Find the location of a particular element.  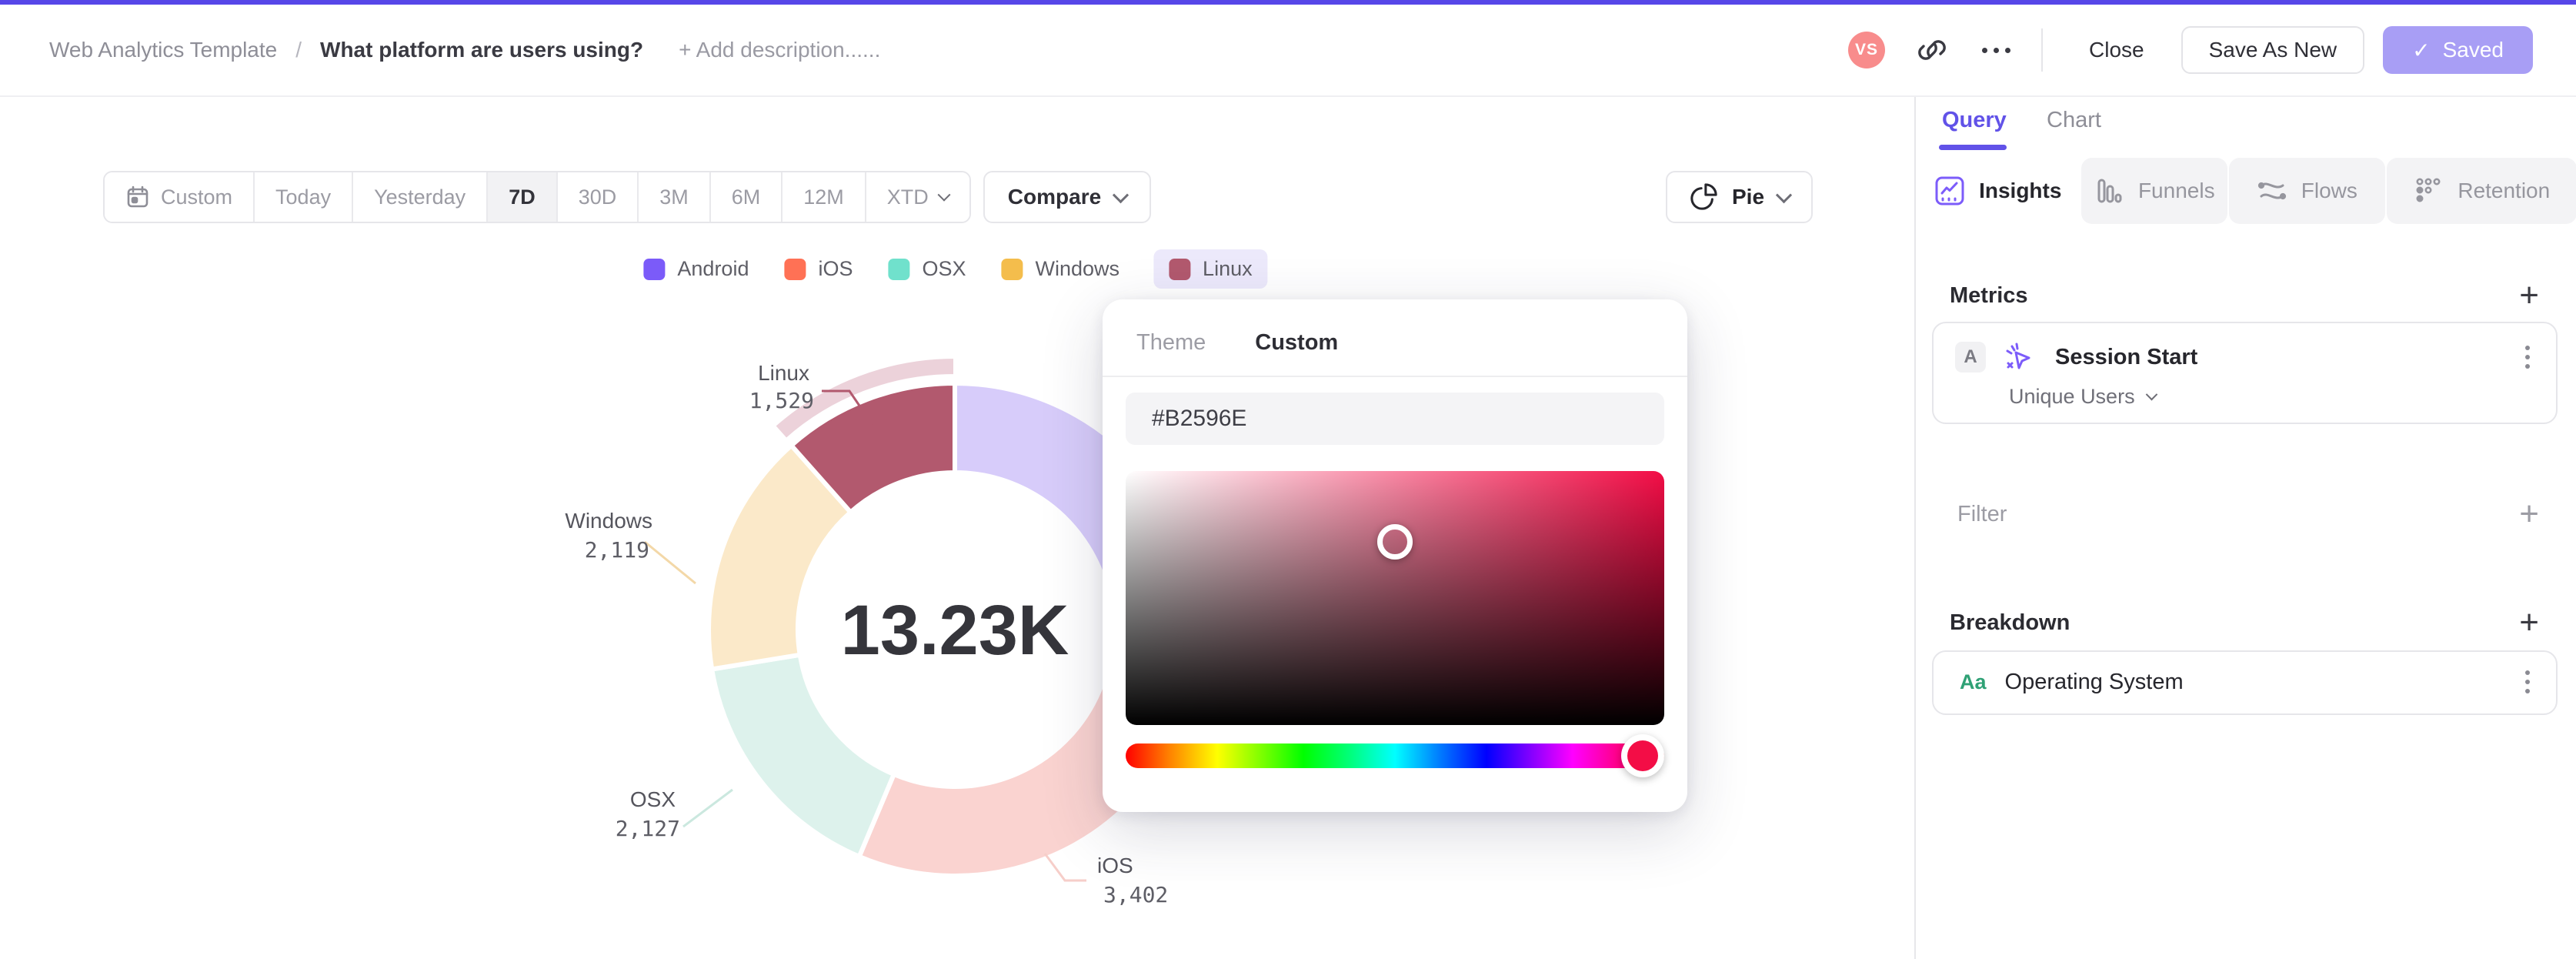

breadcrumb-project: Web Analytics Template is located at coordinates (163, 50).